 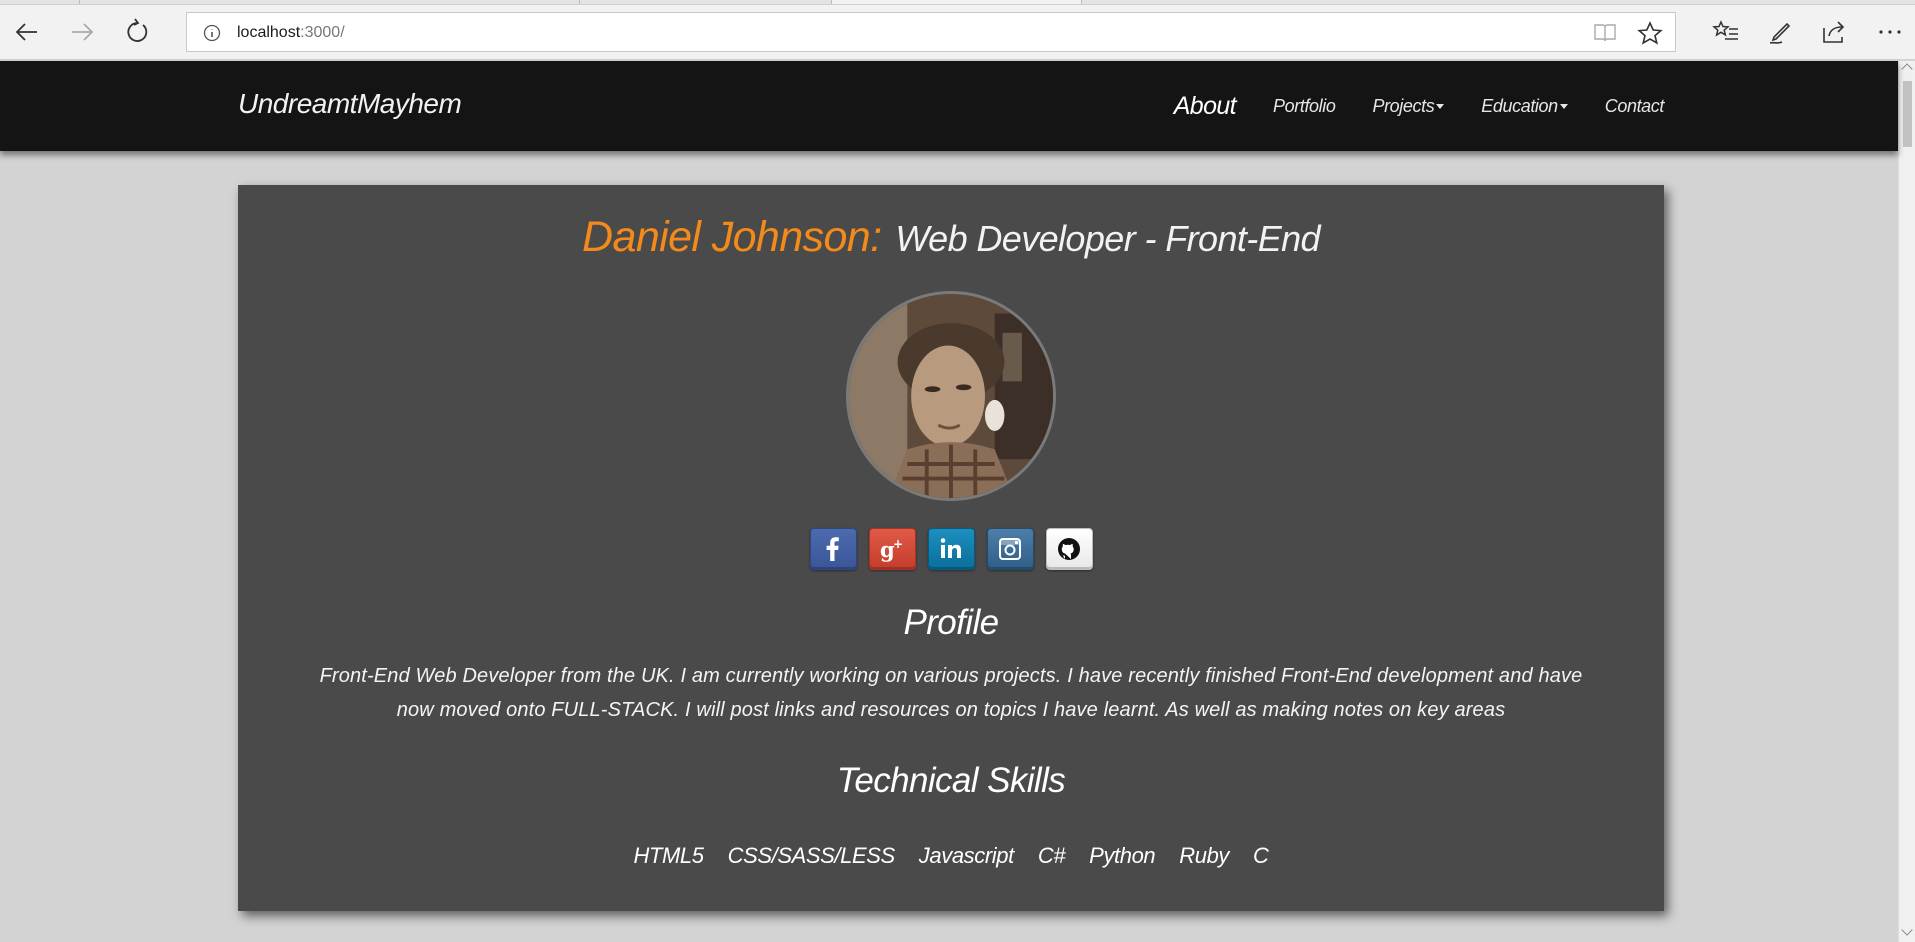 What do you see at coordinates (931, 32) in the screenshot?
I see `address-bar: localhost:3000/` at bounding box center [931, 32].